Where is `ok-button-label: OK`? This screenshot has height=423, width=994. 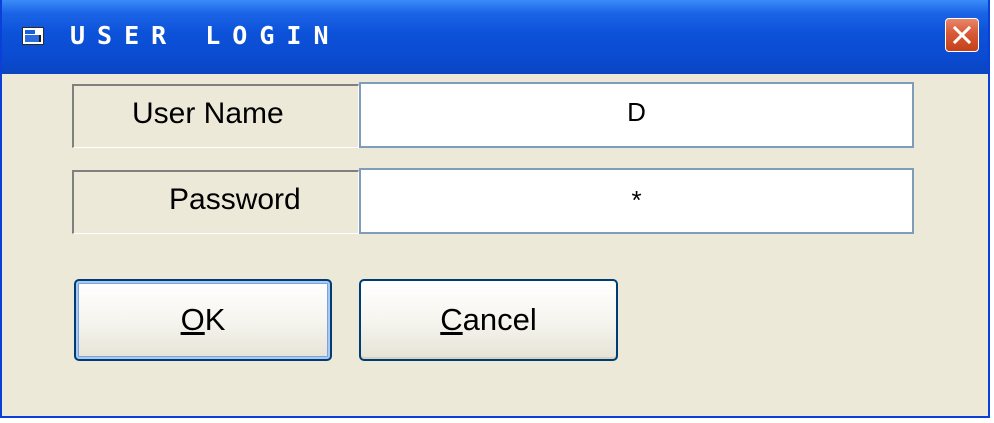
ok-button-label: OK is located at coordinates (203, 319).